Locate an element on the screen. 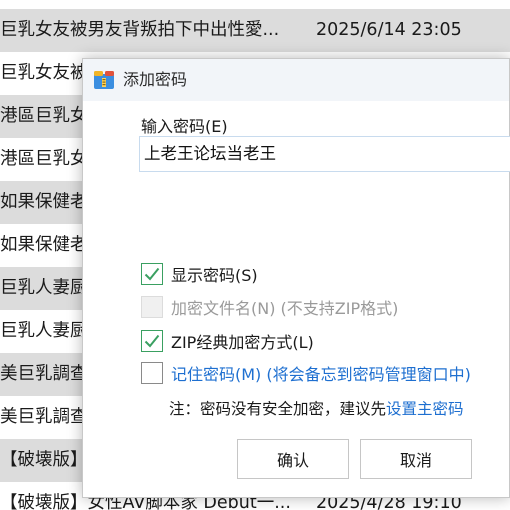 This screenshot has width=510, height=510. encrypt-filenames-checkbox is located at coordinates (152, 307).